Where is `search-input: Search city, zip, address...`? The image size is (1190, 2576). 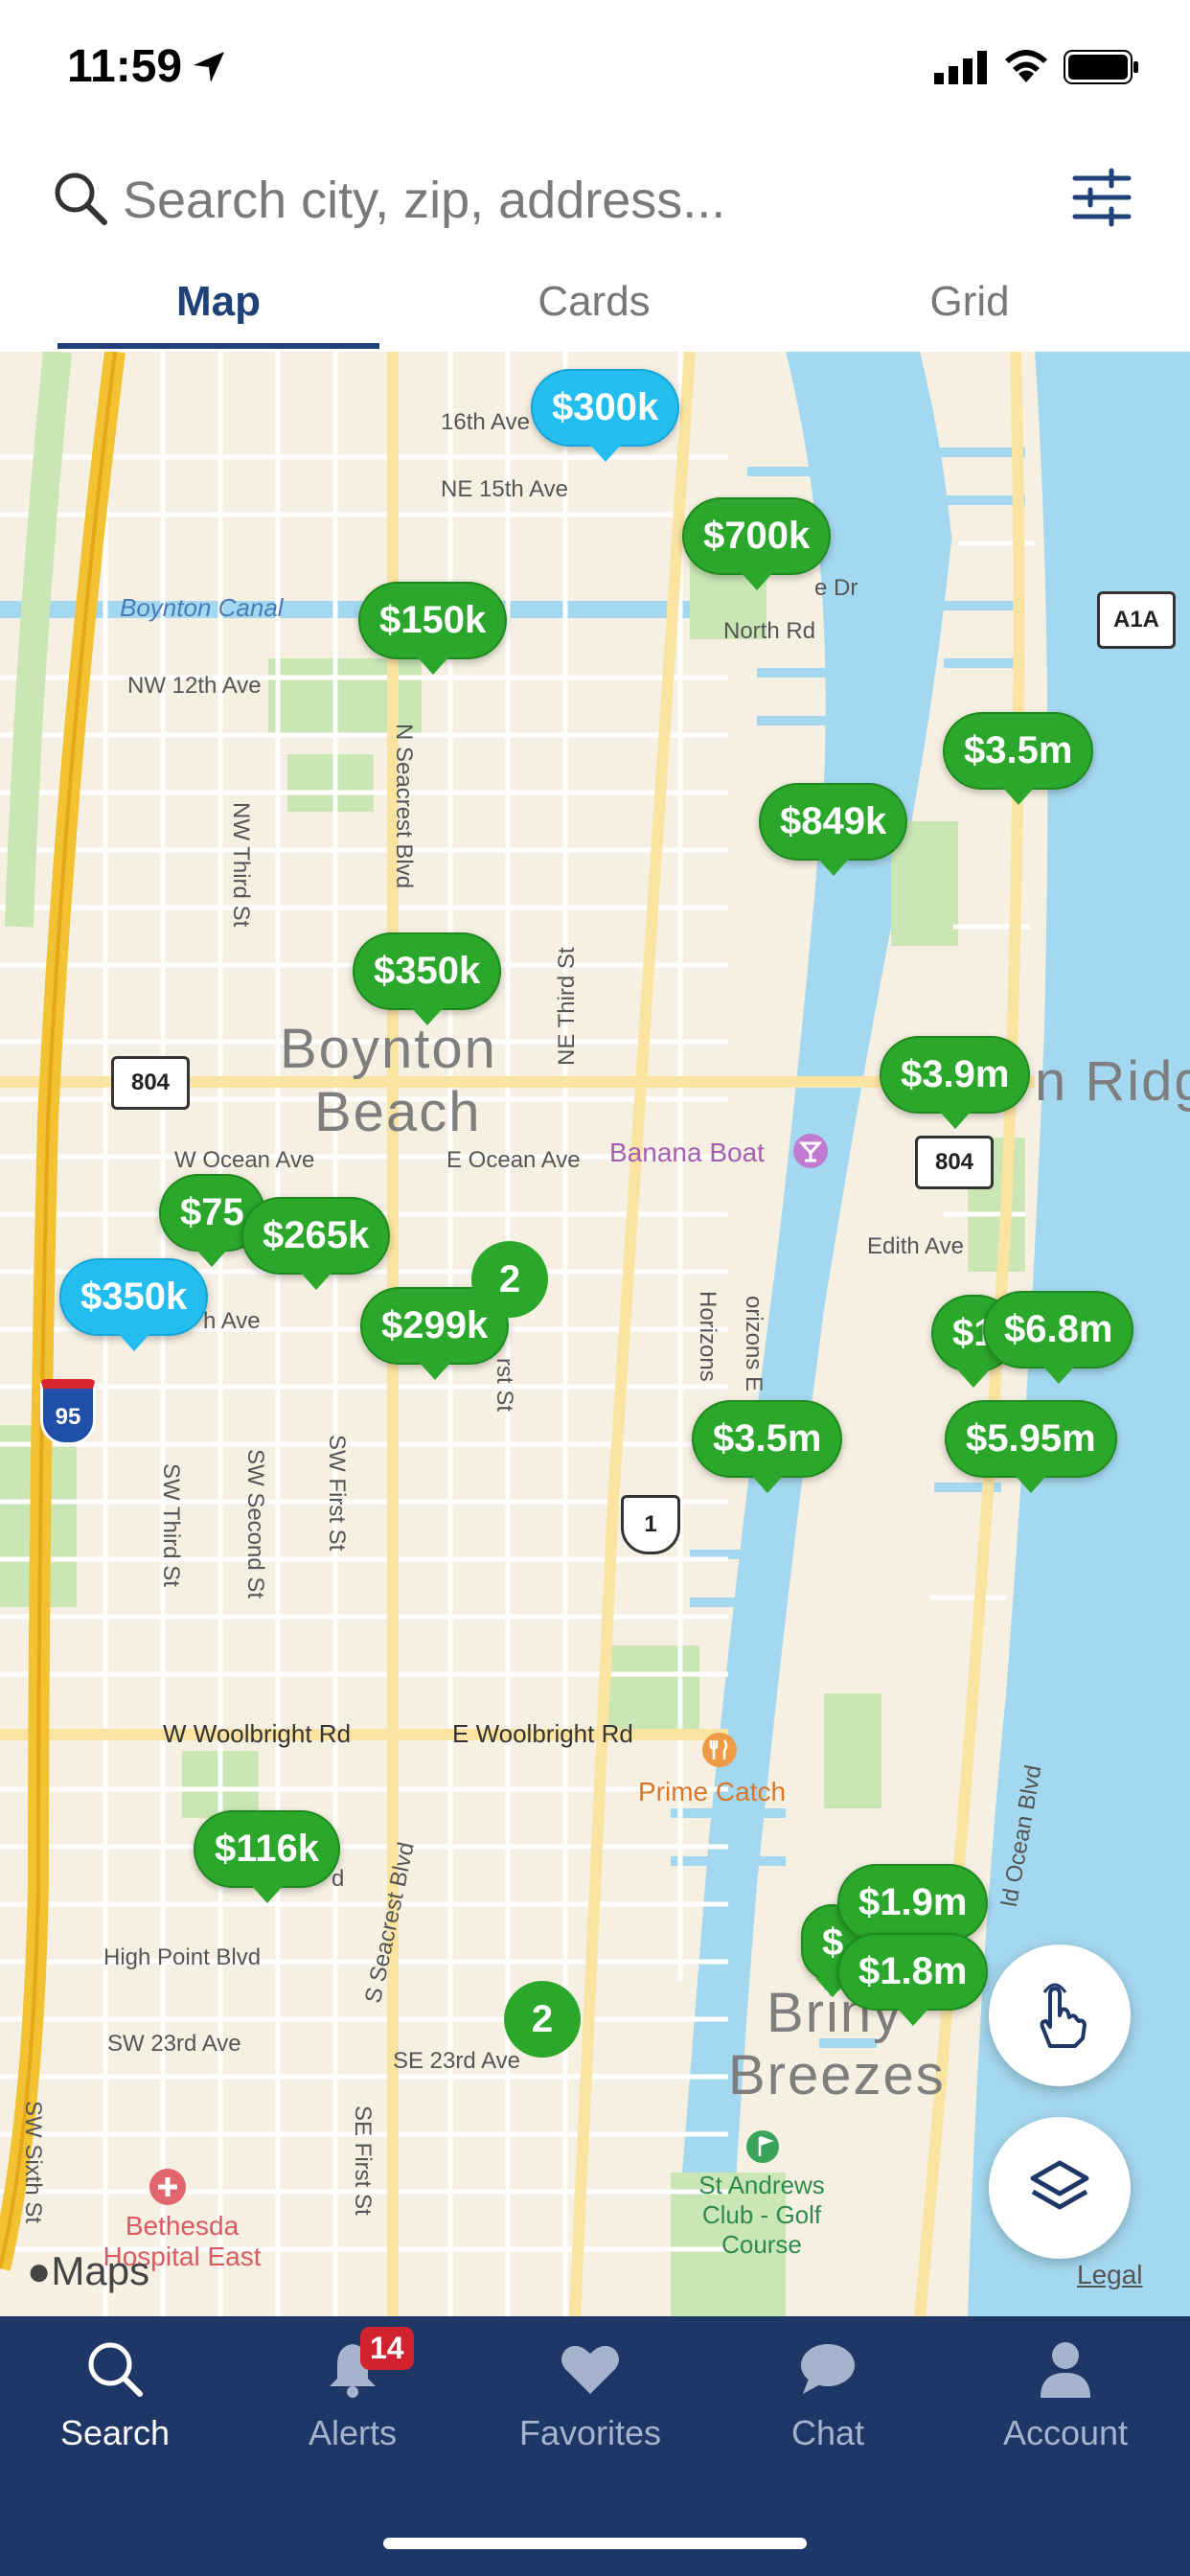
search-input: Search city, zip, address... is located at coordinates (424, 200).